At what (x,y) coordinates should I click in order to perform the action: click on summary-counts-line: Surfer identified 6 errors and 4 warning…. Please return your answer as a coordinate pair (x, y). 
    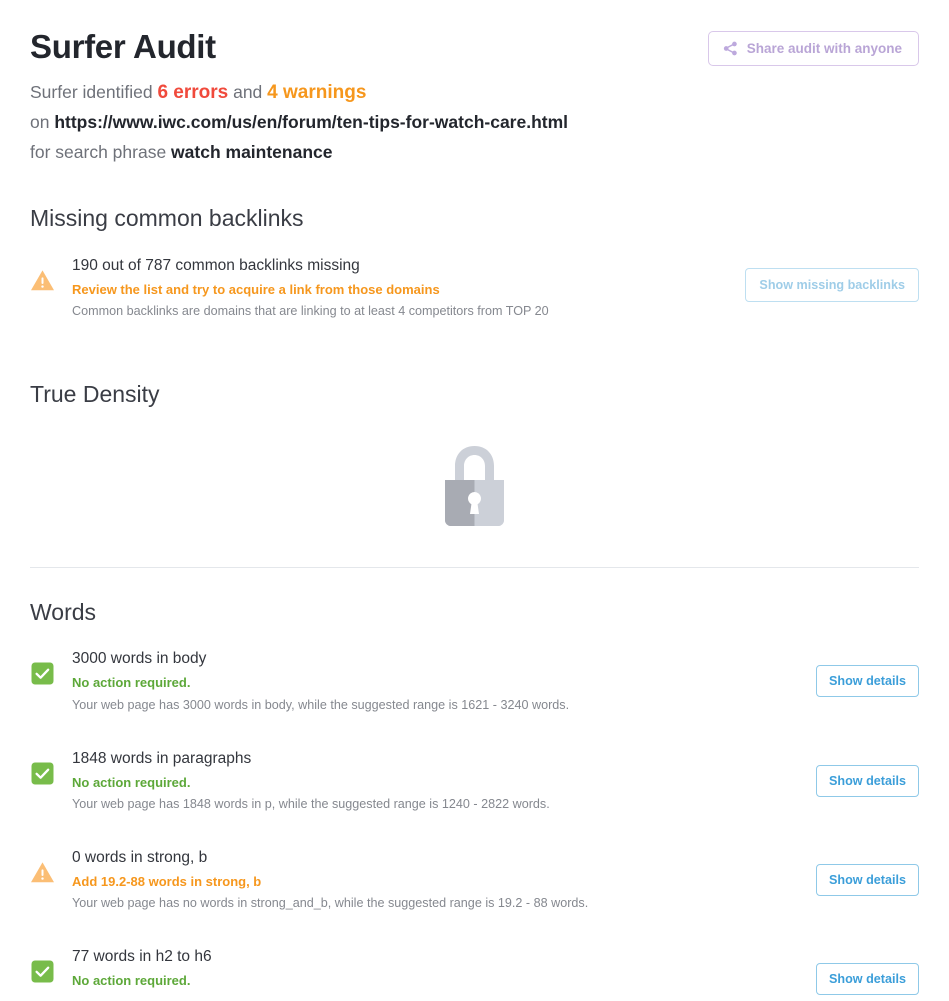
    Looking at the image, I should click on (474, 92).